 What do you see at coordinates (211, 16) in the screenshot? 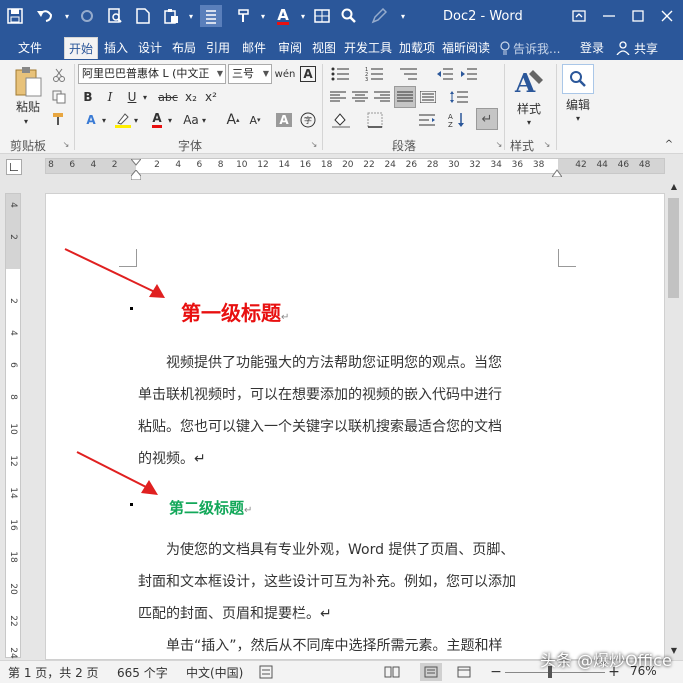
I see `layout-icon` at bounding box center [211, 16].